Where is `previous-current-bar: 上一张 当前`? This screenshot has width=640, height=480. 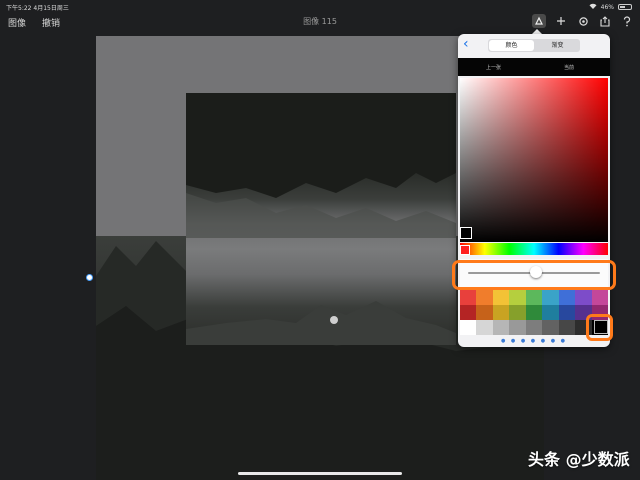
previous-current-bar: 上一张 当前 is located at coordinates (534, 67).